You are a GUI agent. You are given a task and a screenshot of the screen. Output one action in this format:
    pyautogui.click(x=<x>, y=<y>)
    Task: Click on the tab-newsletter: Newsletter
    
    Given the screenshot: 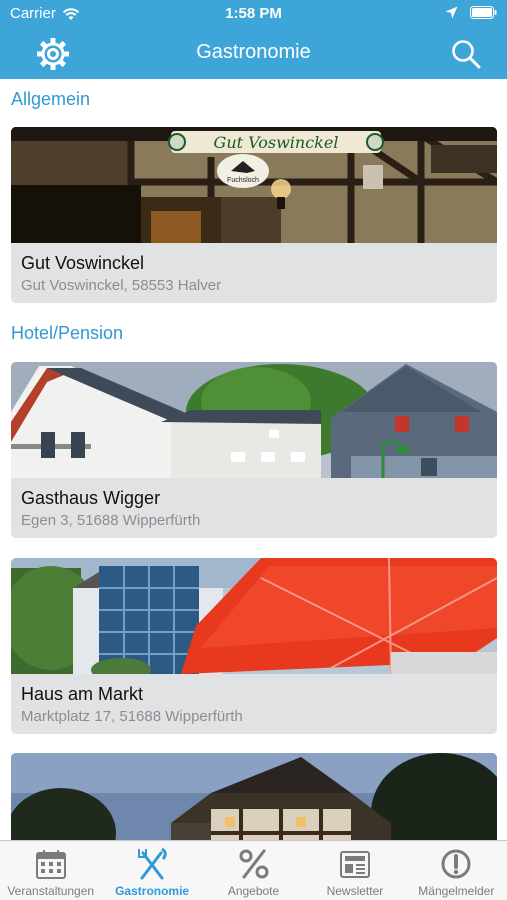 What is the action you would take?
    pyautogui.click(x=354, y=870)
    